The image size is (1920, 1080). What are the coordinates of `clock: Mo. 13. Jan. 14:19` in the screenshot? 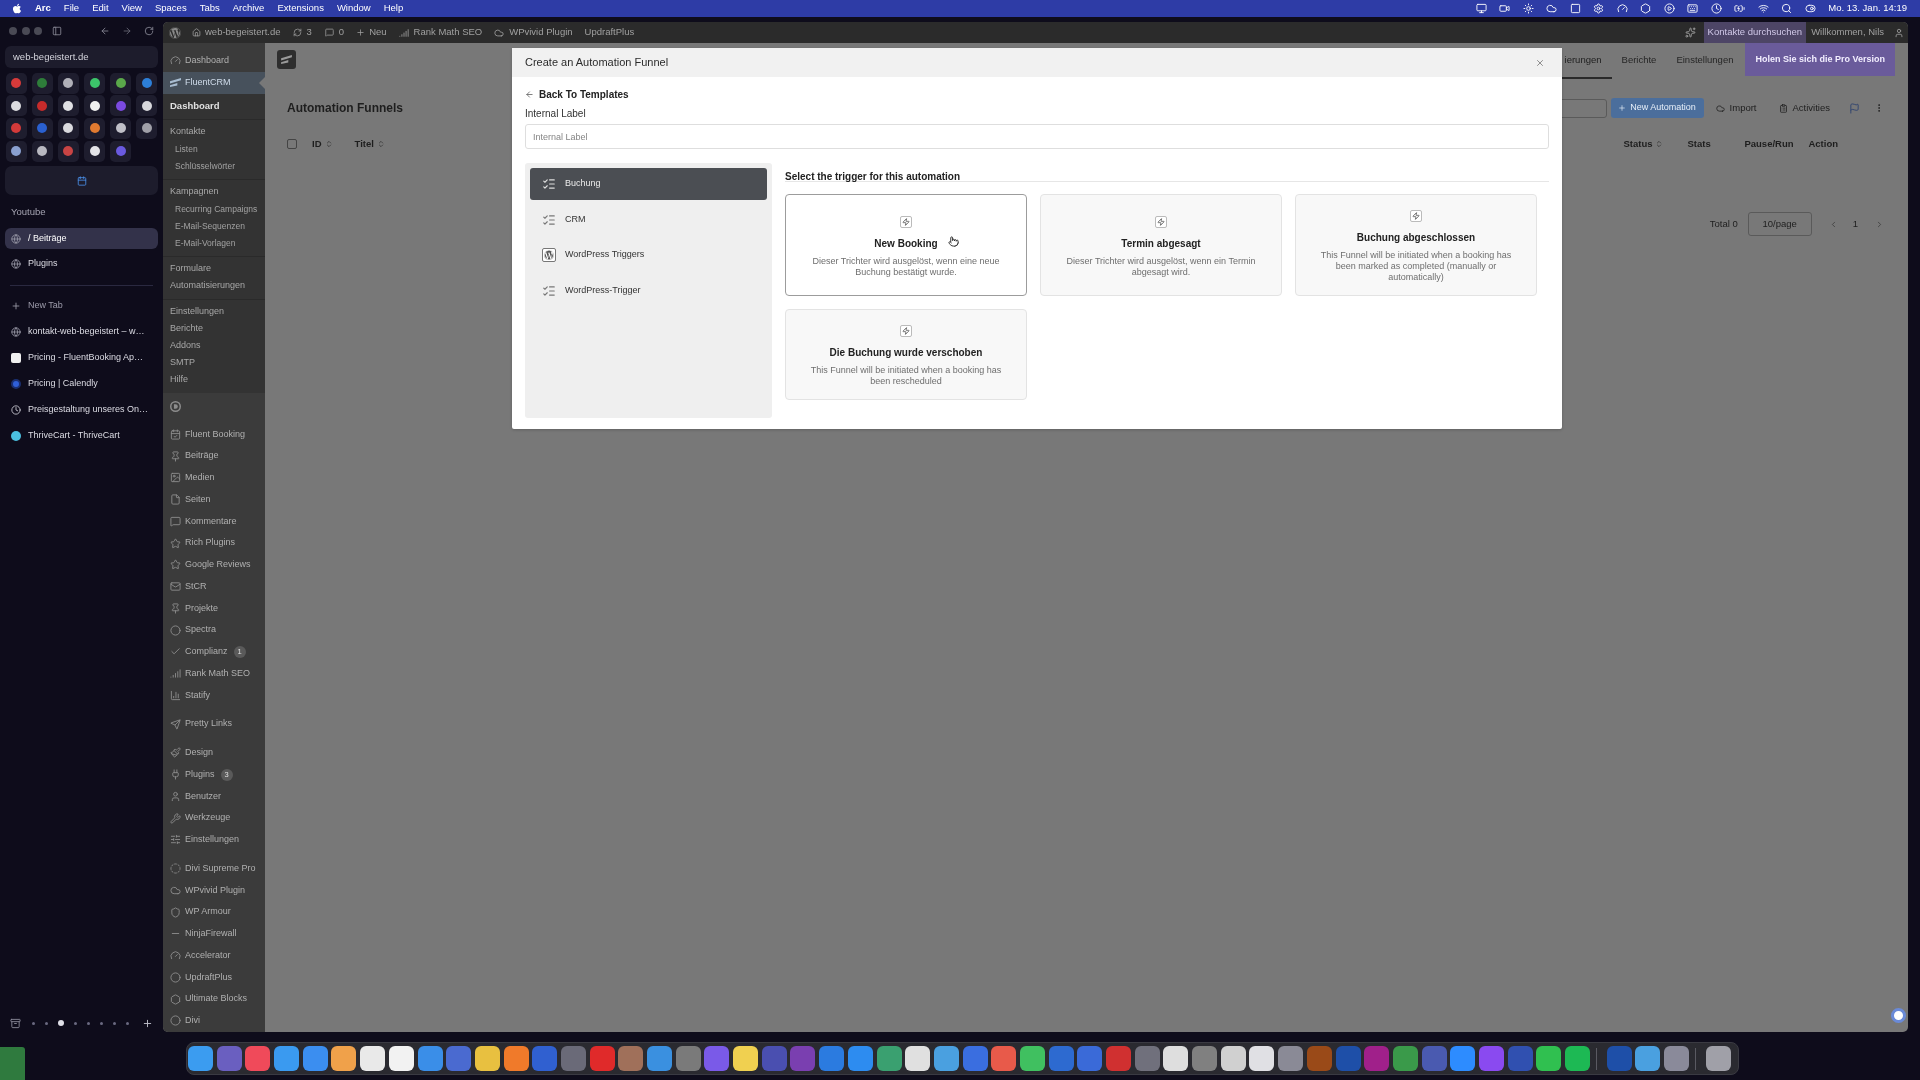 It's located at (1867, 8).